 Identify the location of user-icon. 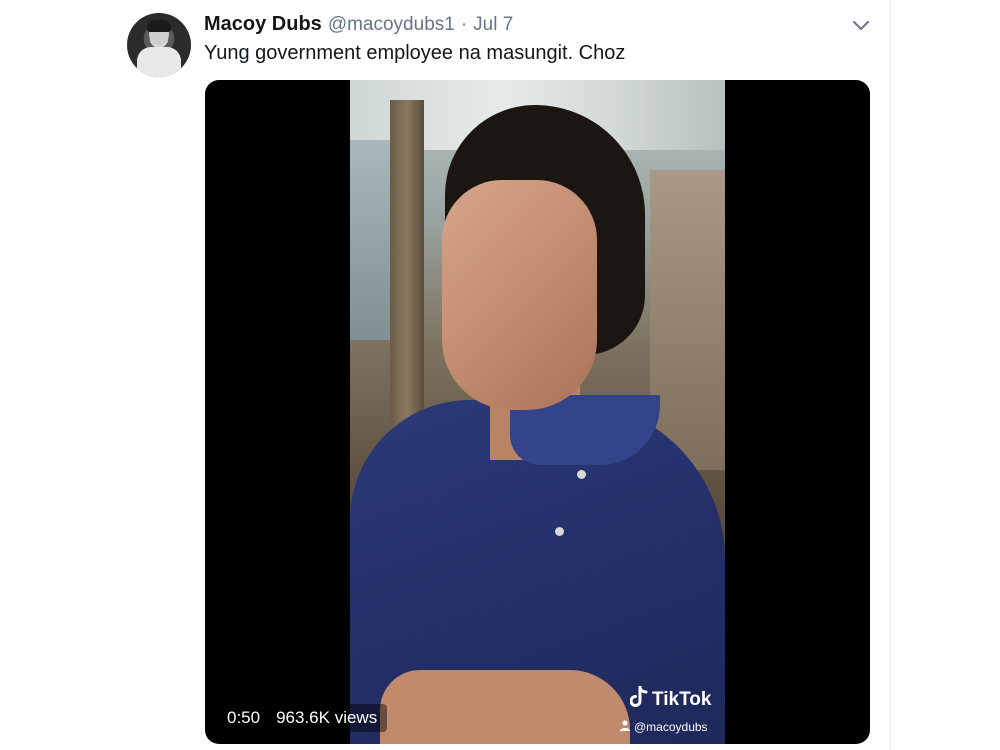
(625, 727).